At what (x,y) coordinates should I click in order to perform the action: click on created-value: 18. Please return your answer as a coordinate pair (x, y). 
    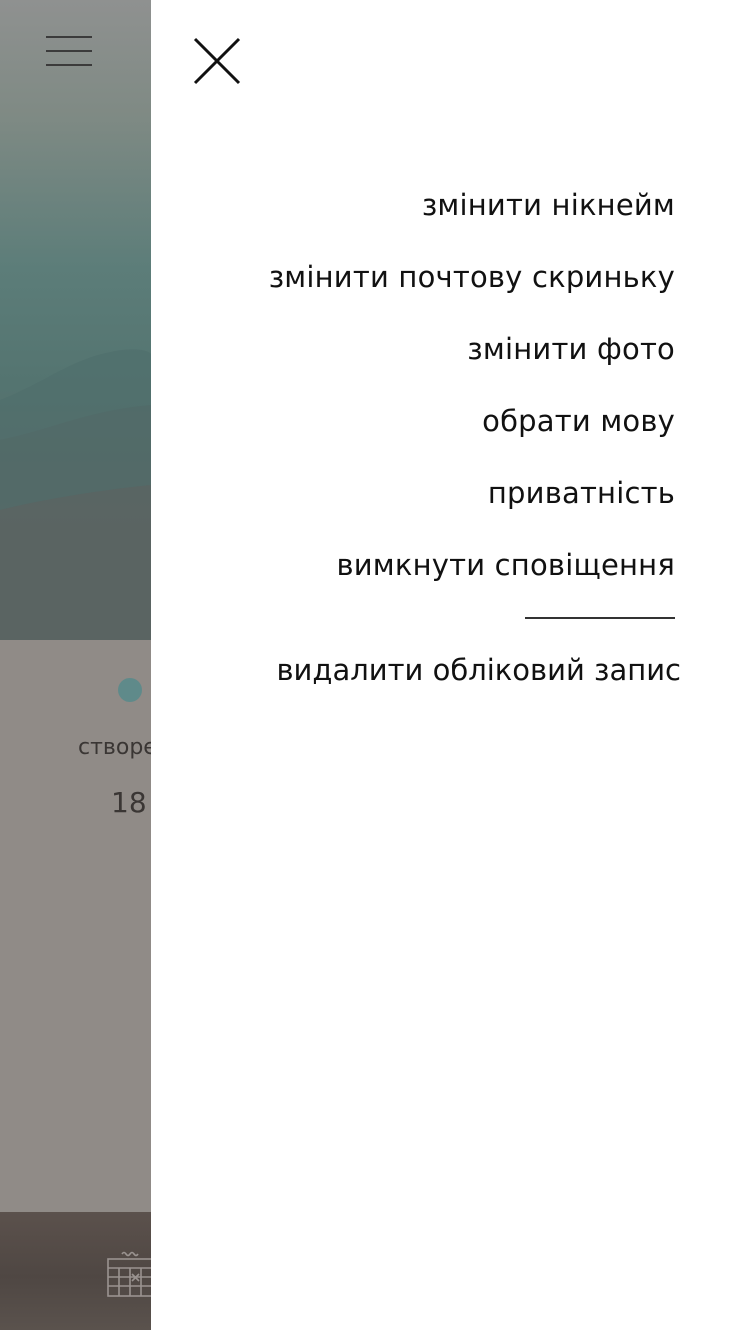
    Looking at the image, I should click on (129, 802).